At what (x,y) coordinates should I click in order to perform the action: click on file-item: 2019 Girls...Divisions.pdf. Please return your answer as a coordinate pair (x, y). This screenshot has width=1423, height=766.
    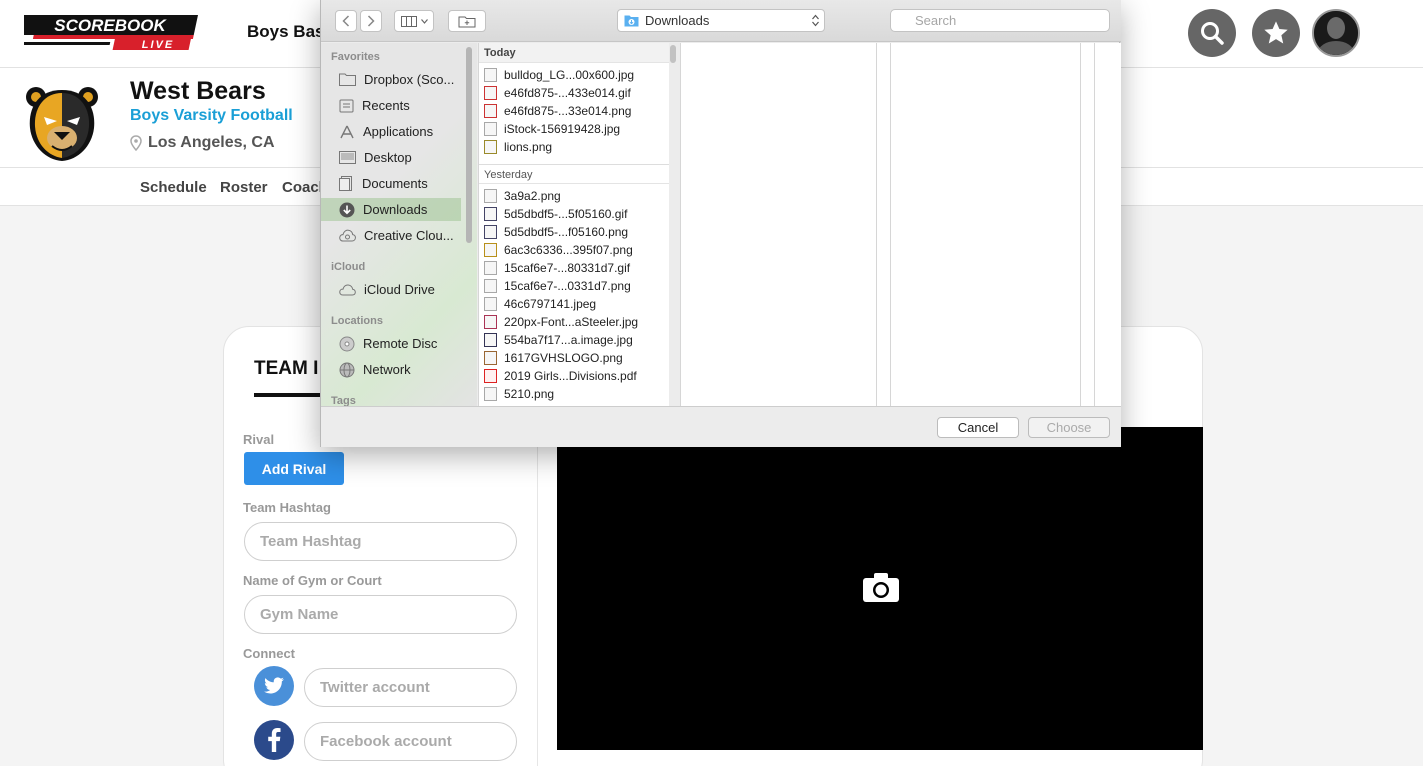
    Looking at the image, I should click on (560, 376).